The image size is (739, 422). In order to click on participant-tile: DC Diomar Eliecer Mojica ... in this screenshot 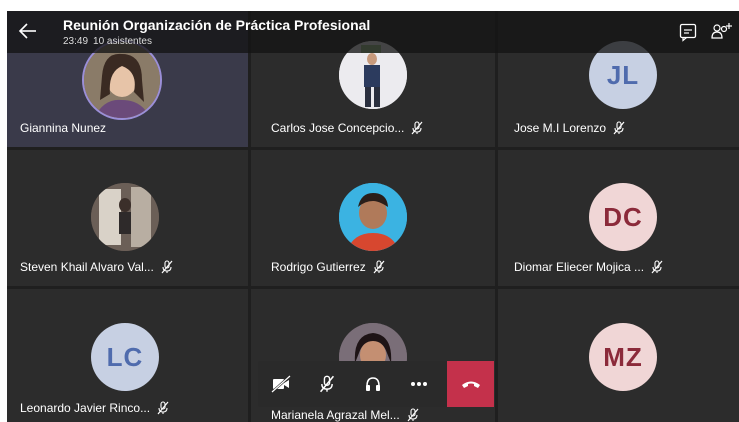, I will do `click(618, 218)`.